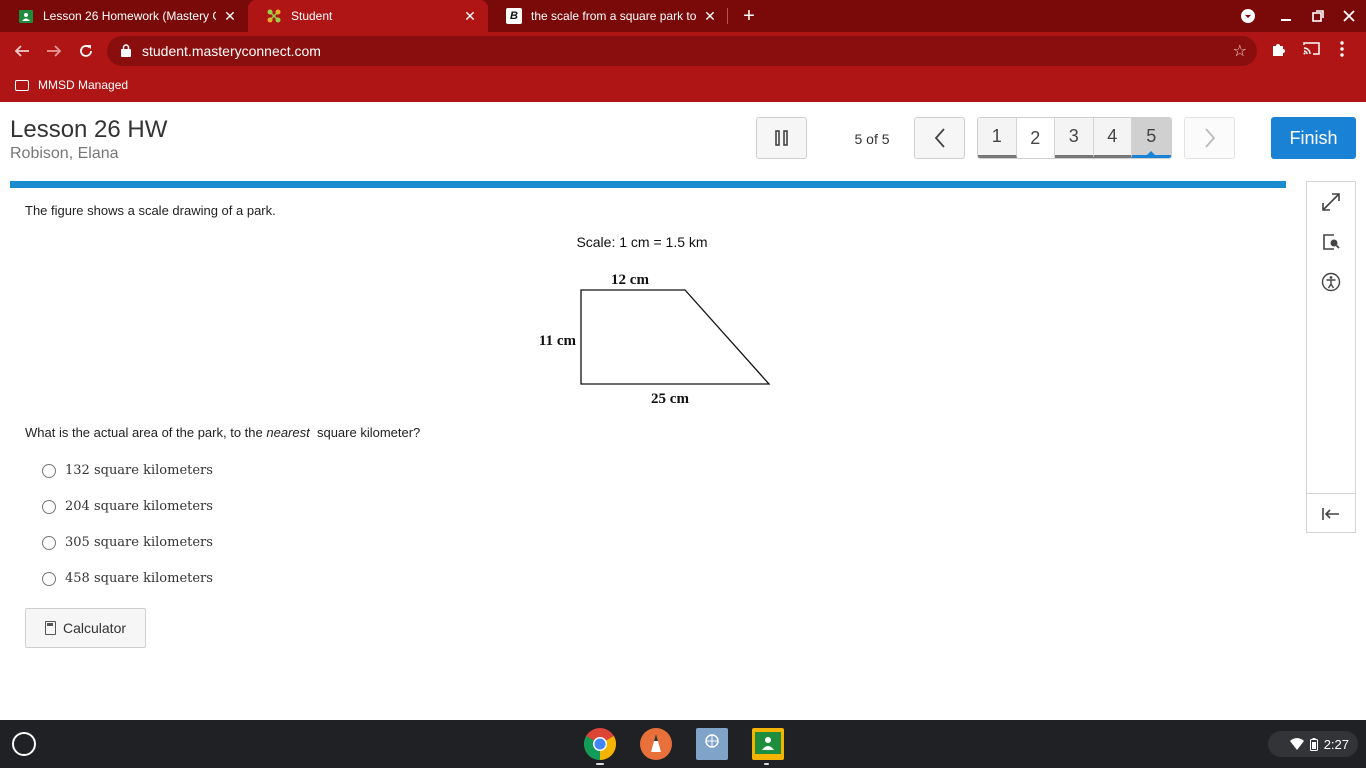  What do you see at coordinates (1318, 16) in the screenshot?
I see `restore-icon` at bounding box center [1318, 16].